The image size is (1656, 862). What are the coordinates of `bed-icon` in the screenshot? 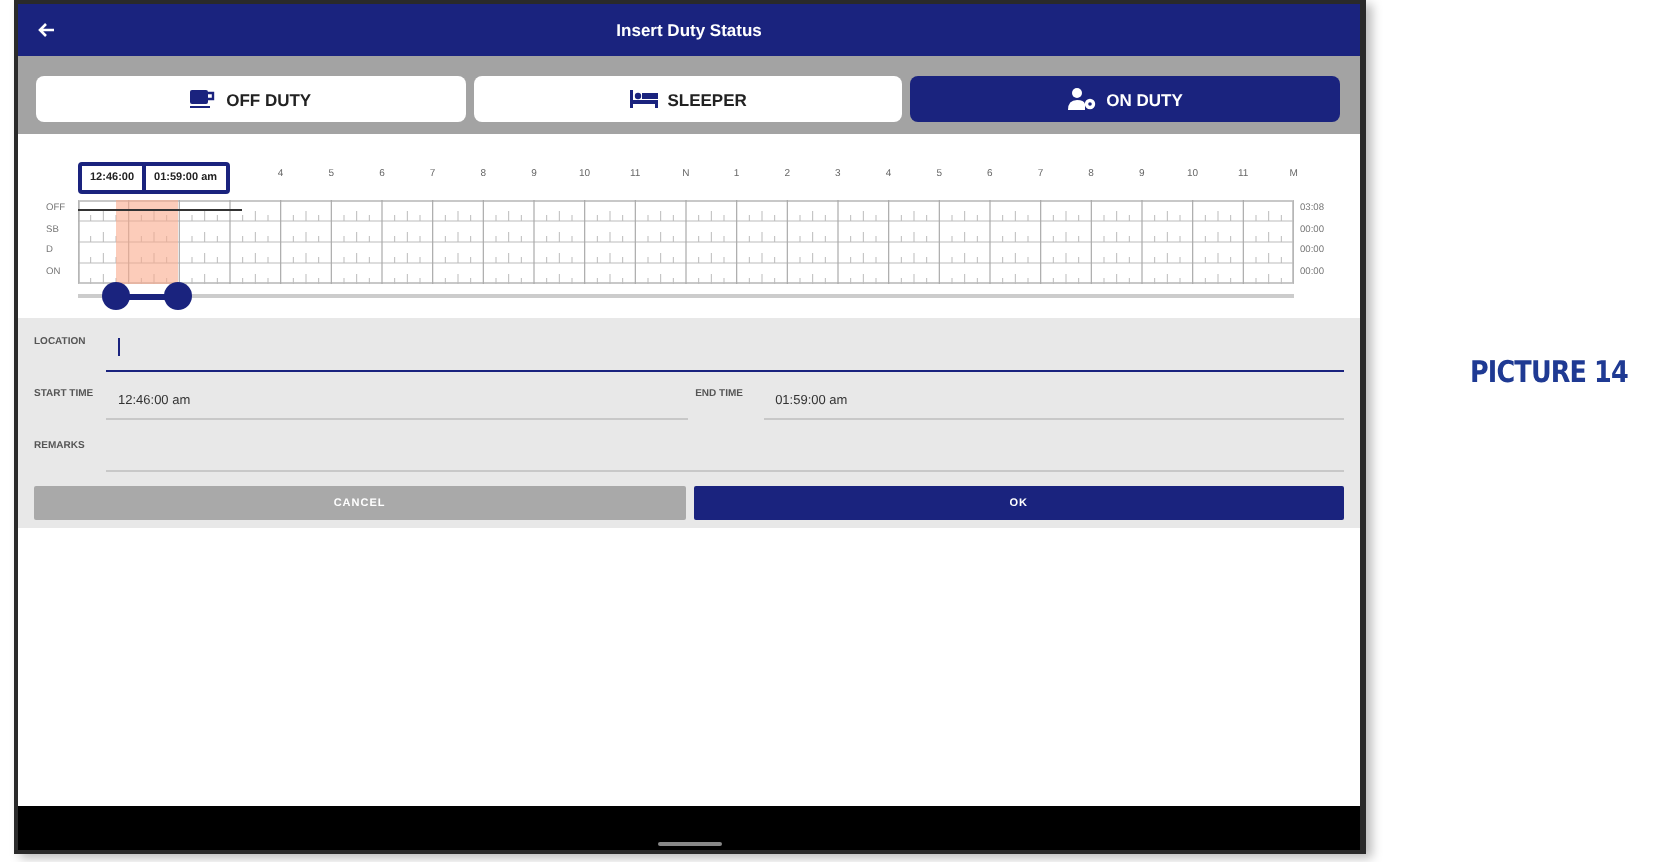 It's located at (643, 99).